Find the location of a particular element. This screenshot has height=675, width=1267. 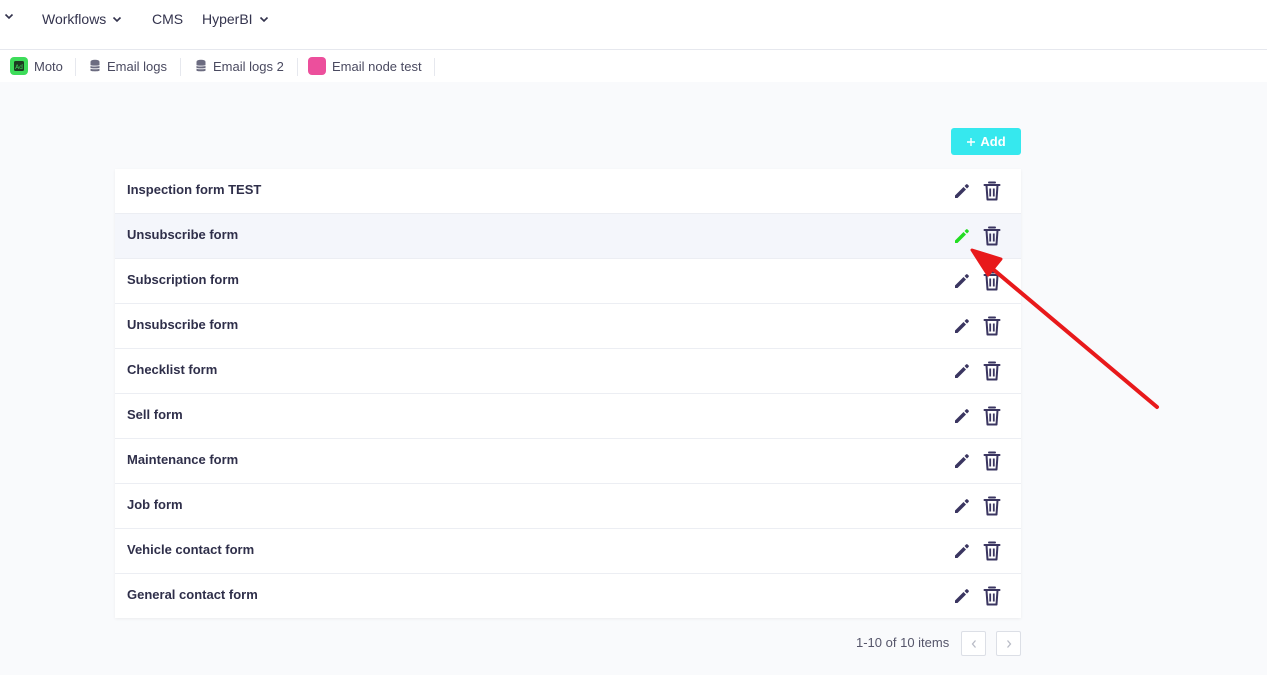

add-button-label: Add is located at coordinates (993, 141).